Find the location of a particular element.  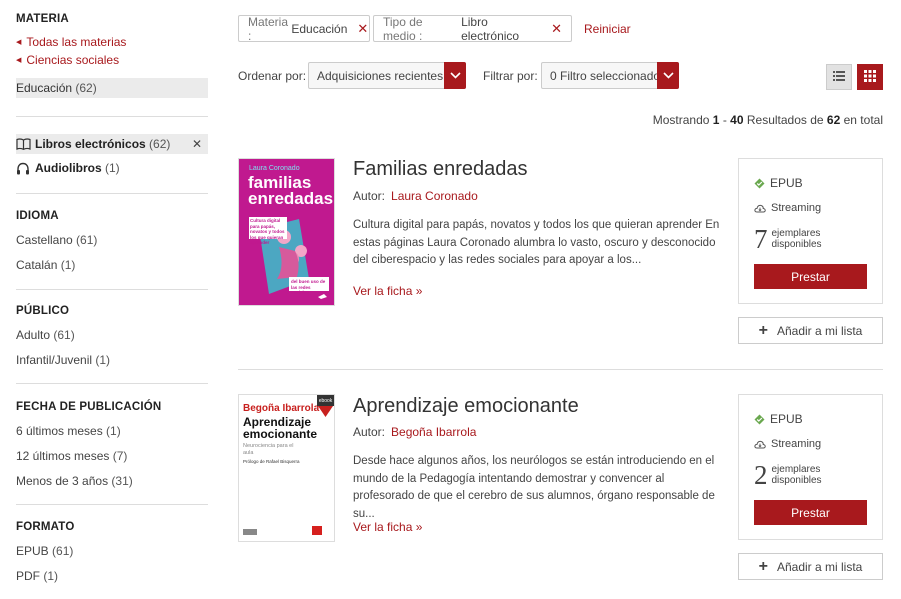

list-view-button is located at coordinates (839, 77).